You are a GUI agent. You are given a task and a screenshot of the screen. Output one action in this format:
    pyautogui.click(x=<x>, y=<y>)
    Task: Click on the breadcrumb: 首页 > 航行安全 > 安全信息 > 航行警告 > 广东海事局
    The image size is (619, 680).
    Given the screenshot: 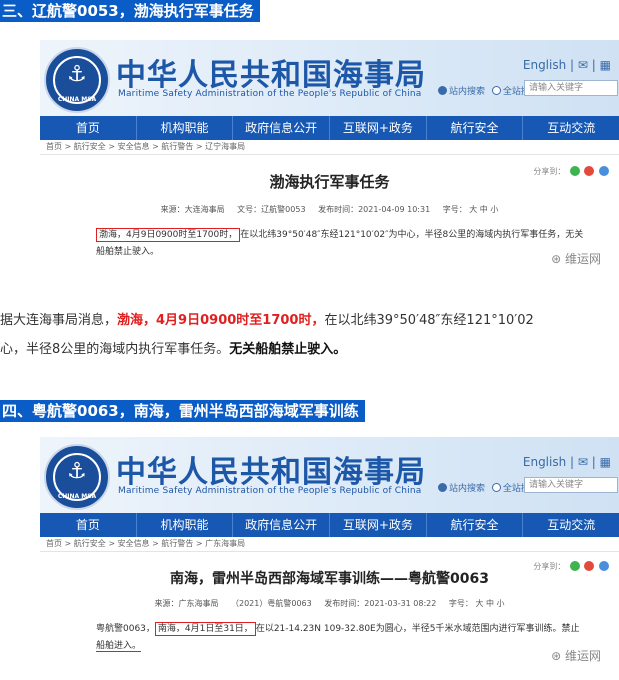 What is the action you would take?
    pyautogui.click(x=329, y=544)
    